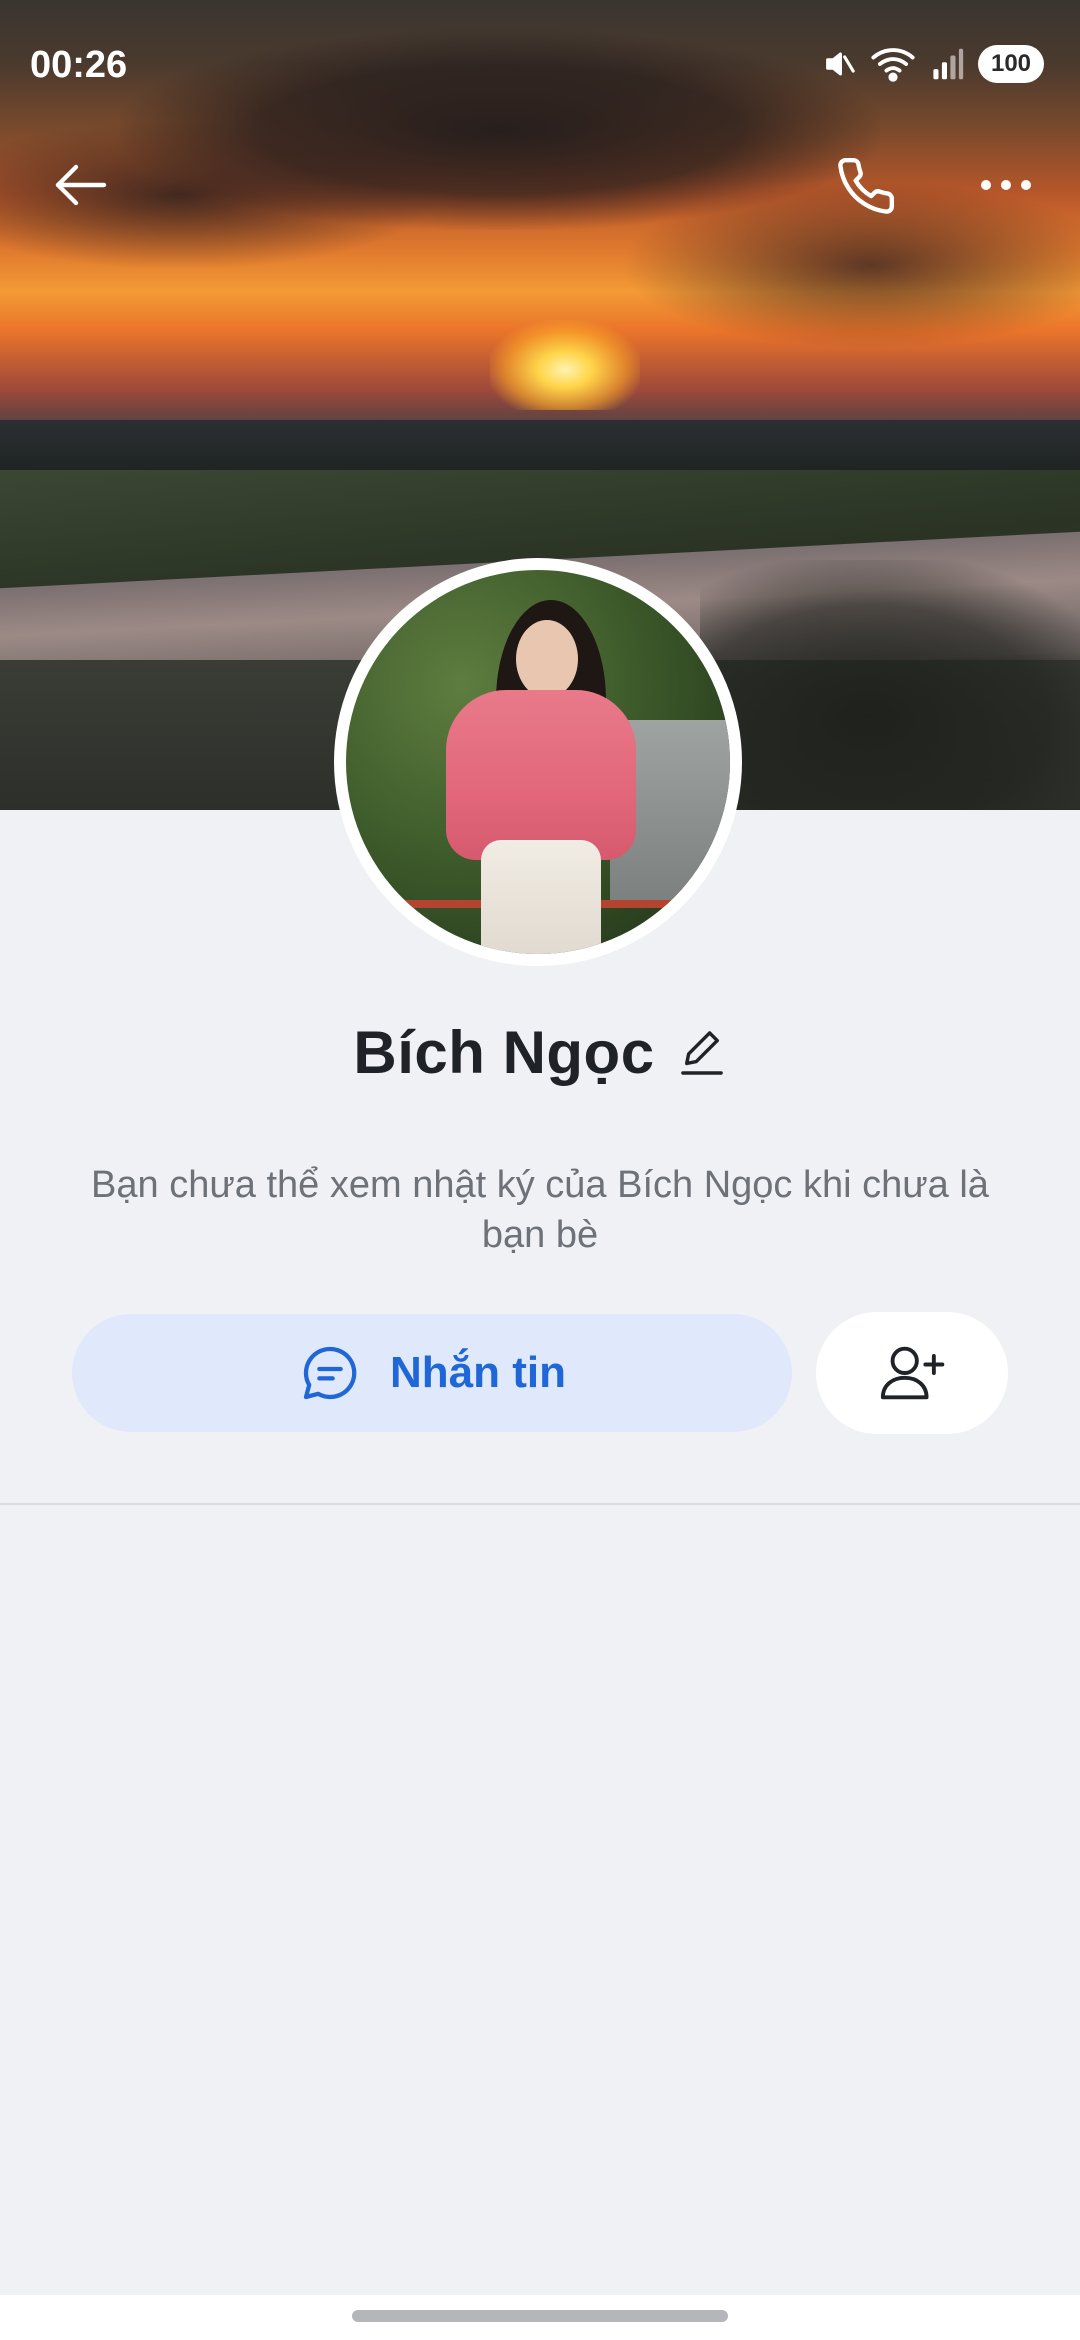 Image resolution: width=1080 pixels, height=2340 pixels. What do you see at coordinates (840, 64) in the screenshot?
I see `mute-icon` at bounding box center [840, 64].